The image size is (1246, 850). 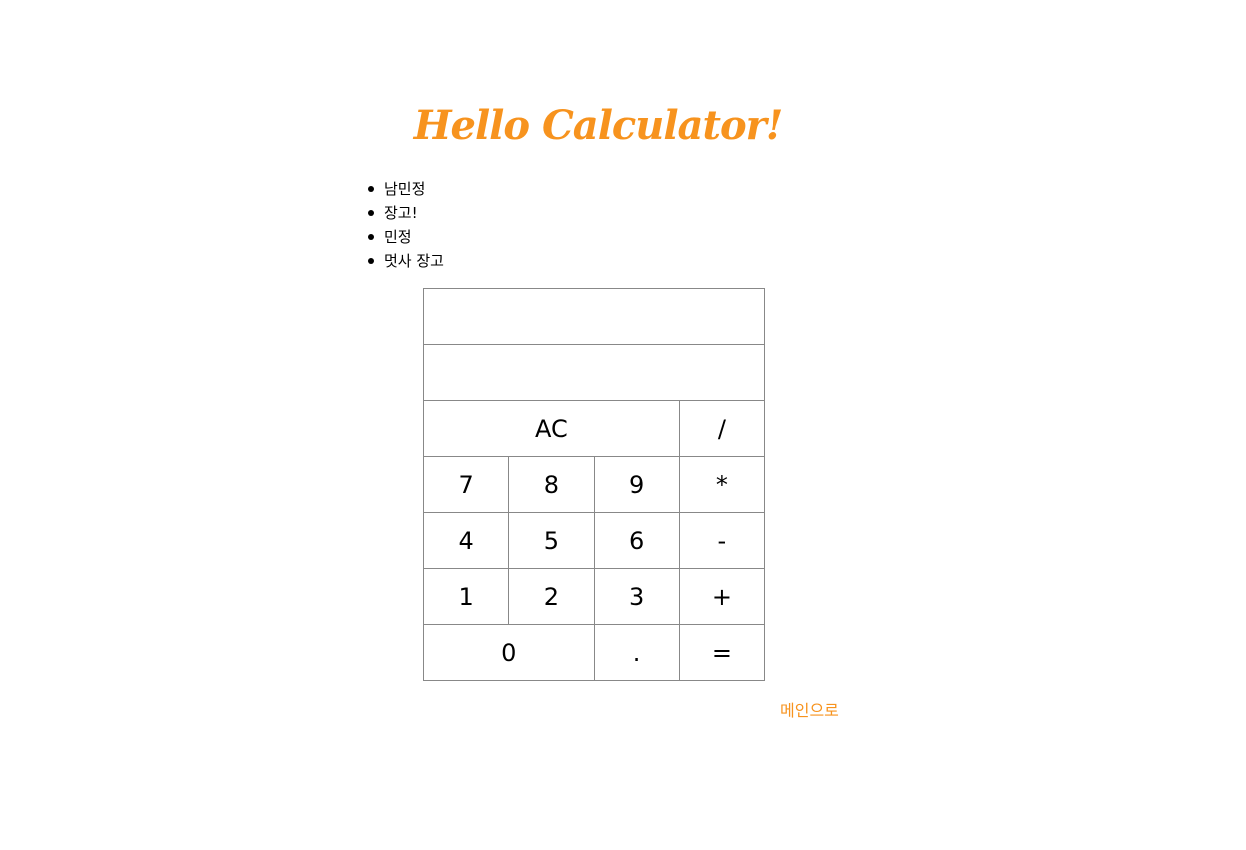 I want to click on equals-button: =, so click(x=722, y=652).